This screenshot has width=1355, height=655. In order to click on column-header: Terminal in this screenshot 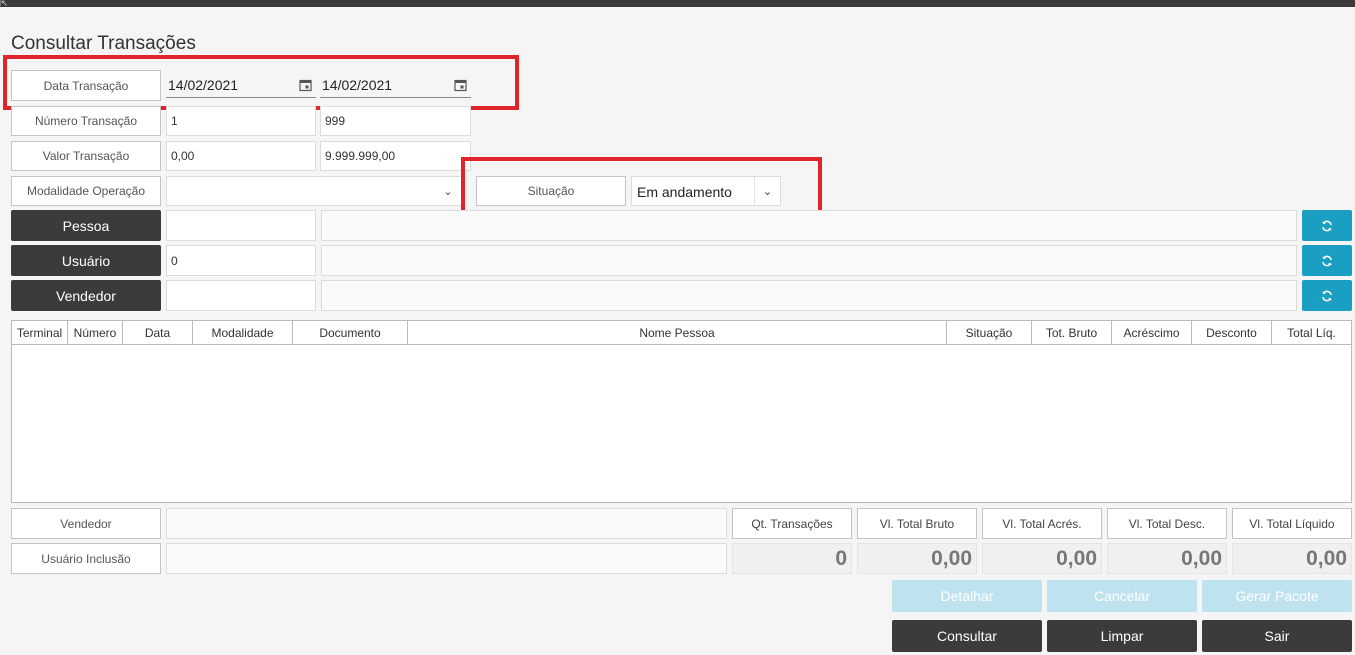, I will do `click(40, 333)`.